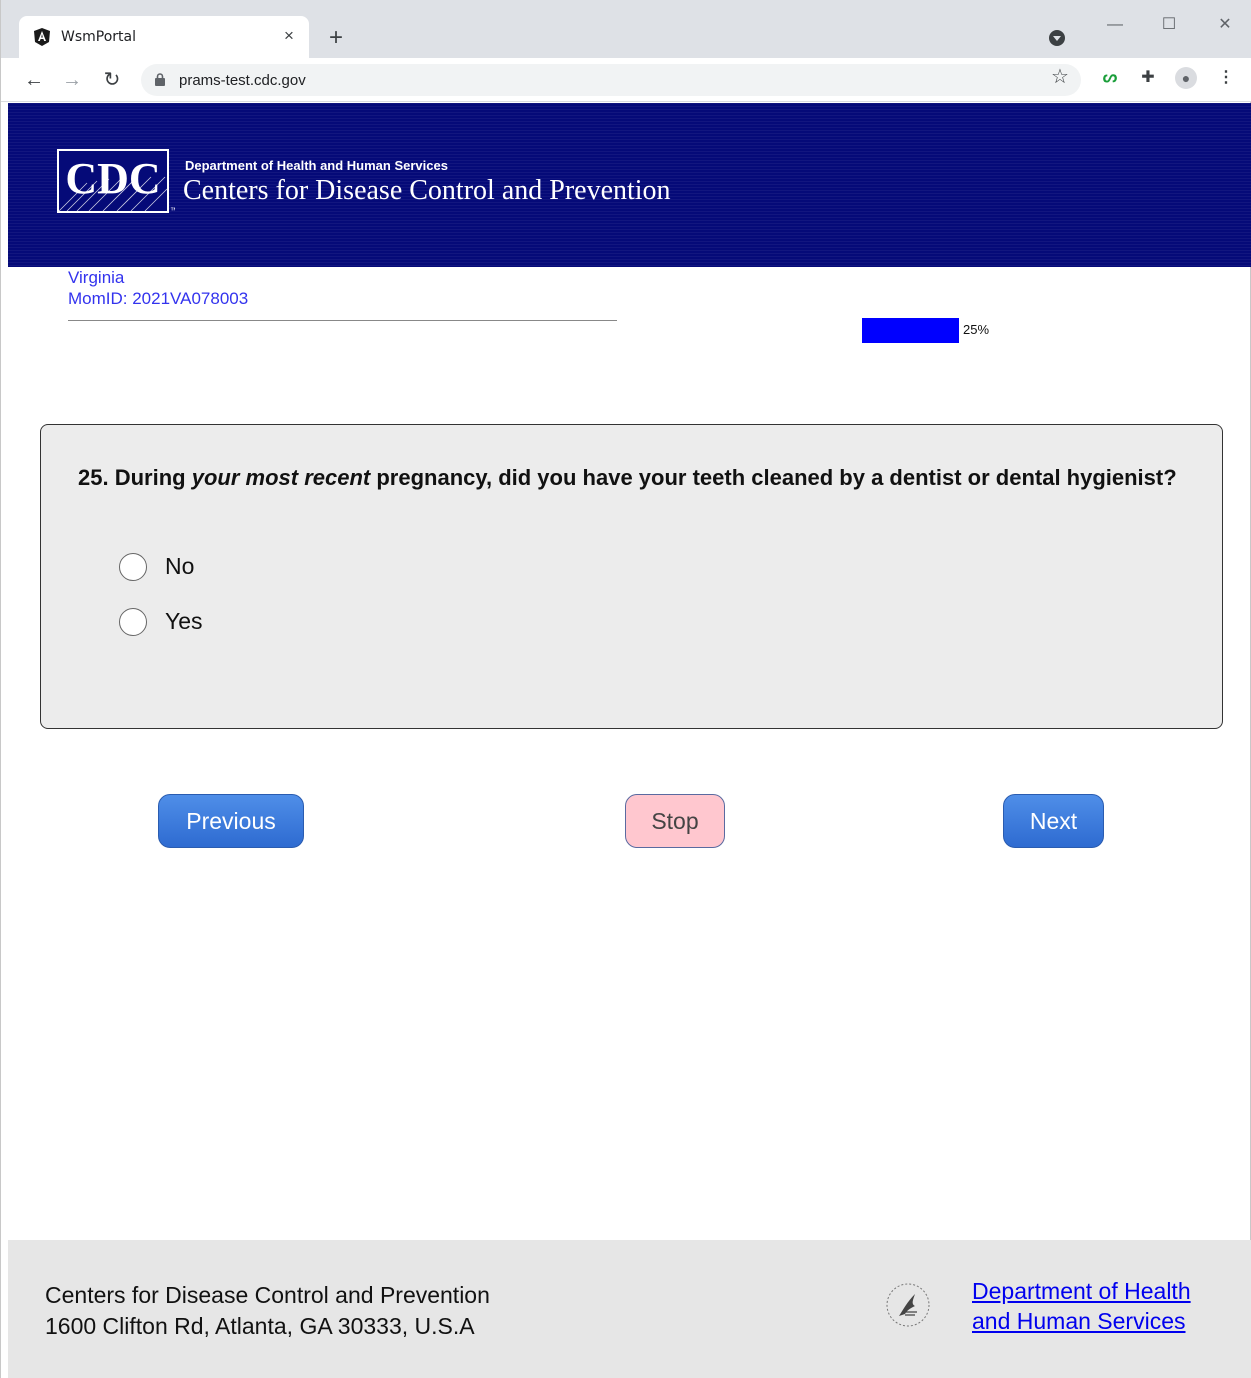  What do you see at coordinates (34, 80) in the screenshot?
I see `back-arrow-icon: ←` at bounding box center [34, 80].